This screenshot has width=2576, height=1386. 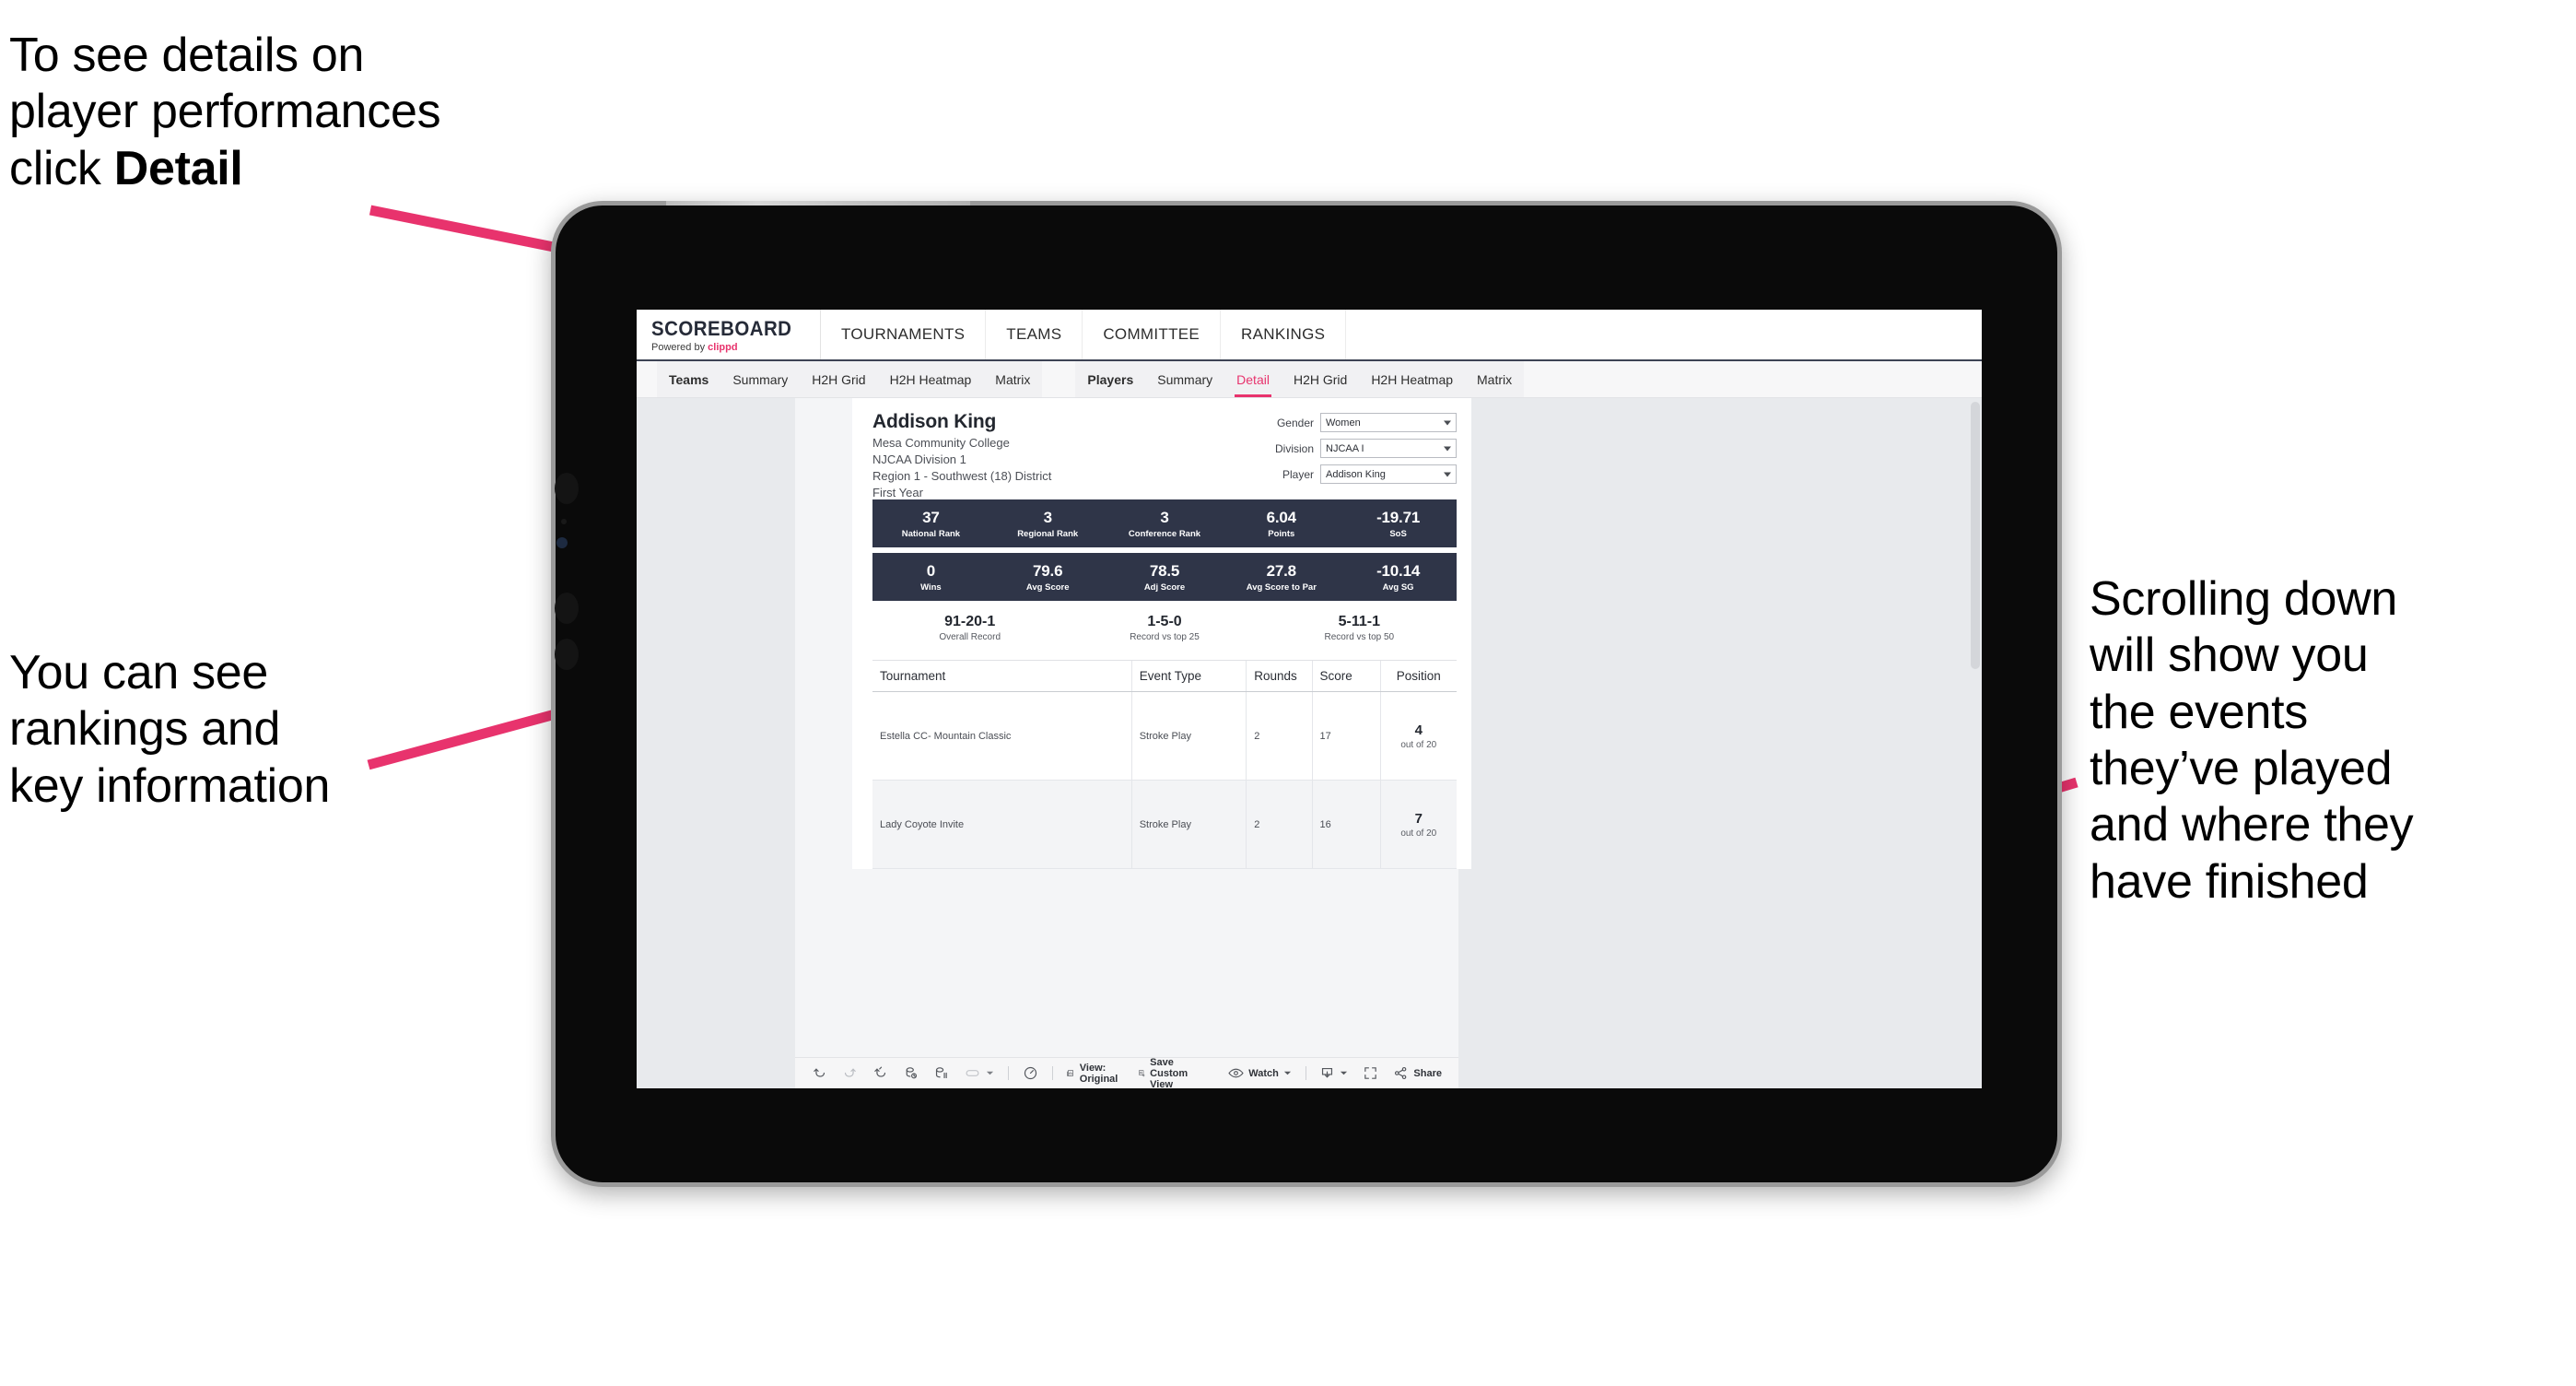 I want to click on brand-powered-prefix: Powered by, so click(x=679, y=347).